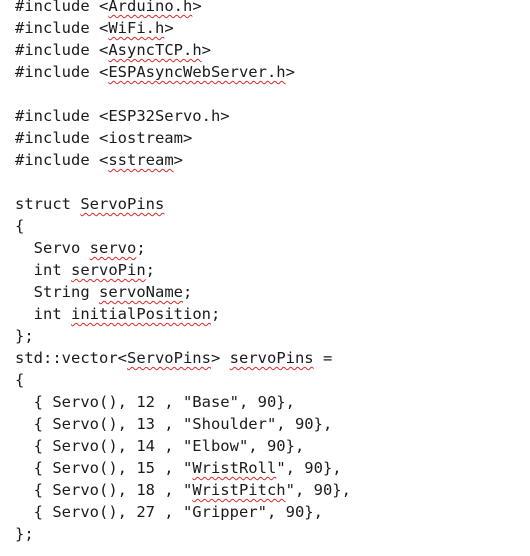 The width and height of the screenshot is (530, 556). Describe the element at coordinates (57, 292) in the screenshot. I see `code-text: String` at that location.